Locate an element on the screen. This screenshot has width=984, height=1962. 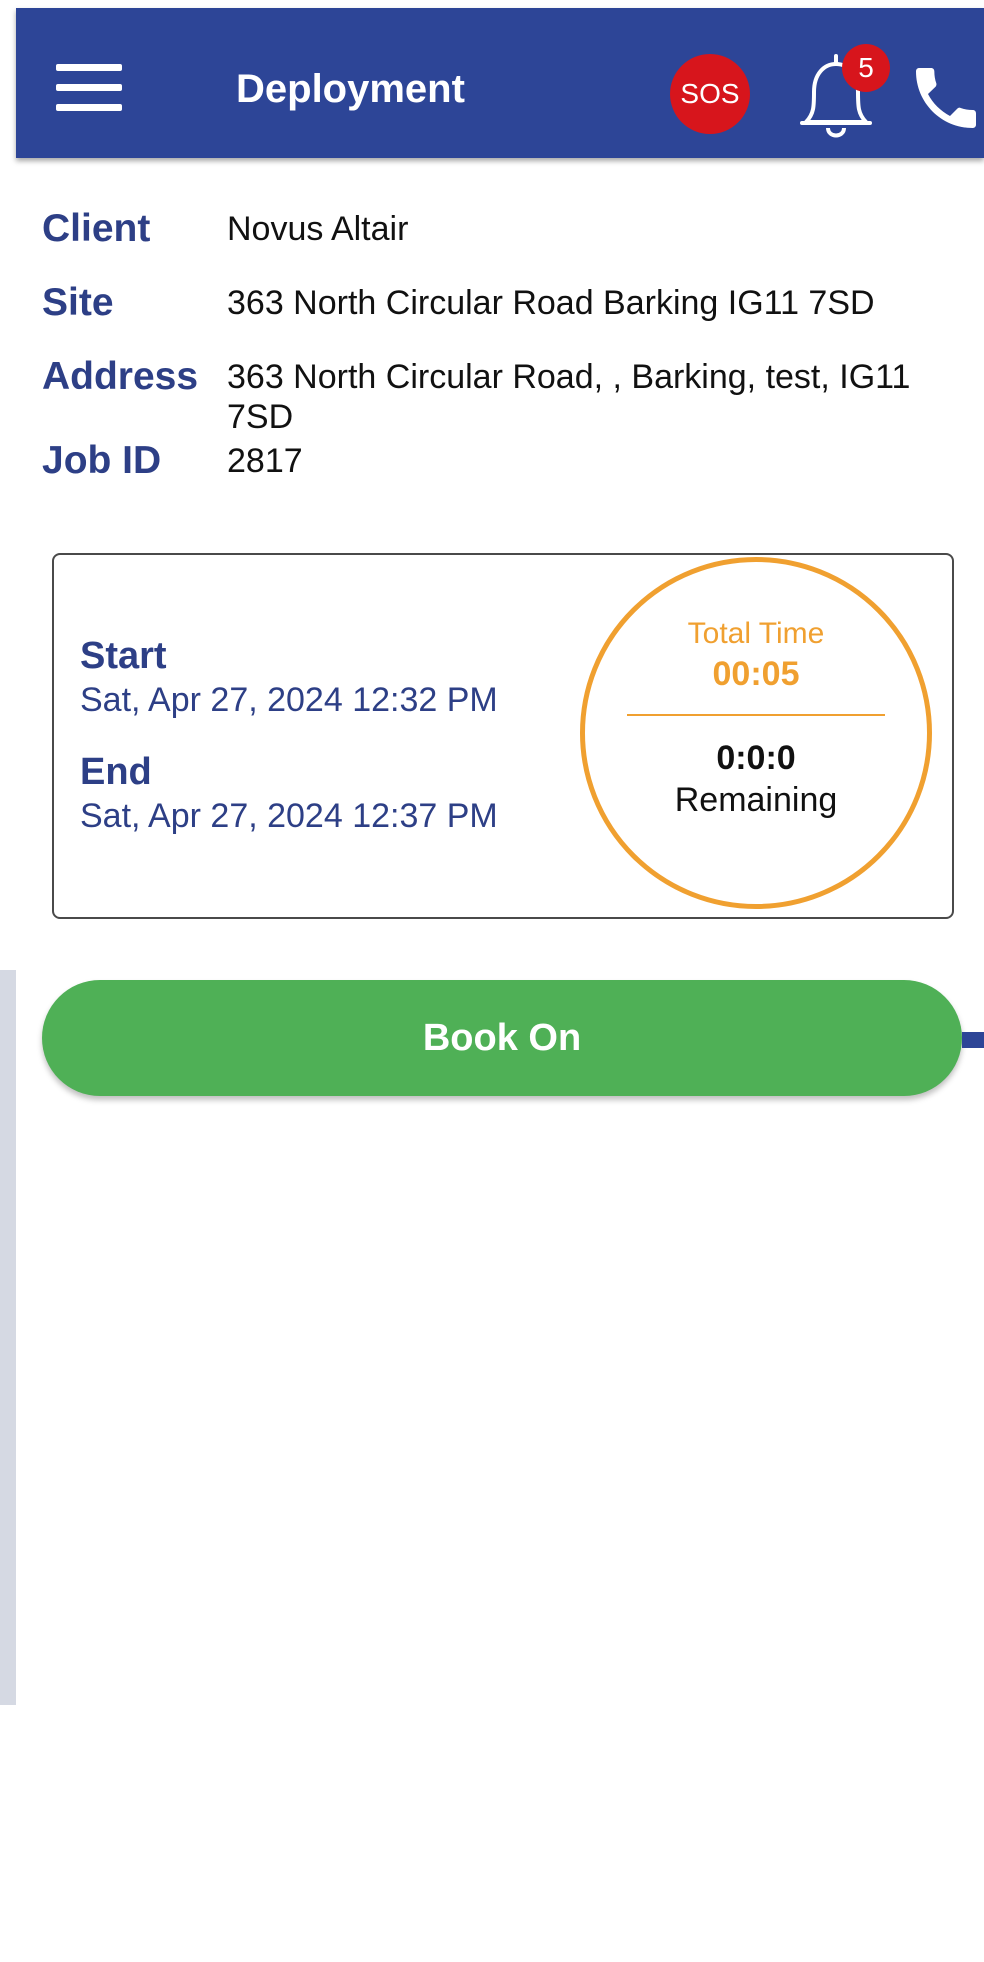
end-value: Sat, Apr 27, 2024 12:37 PM is located at coordinates (289, 816).